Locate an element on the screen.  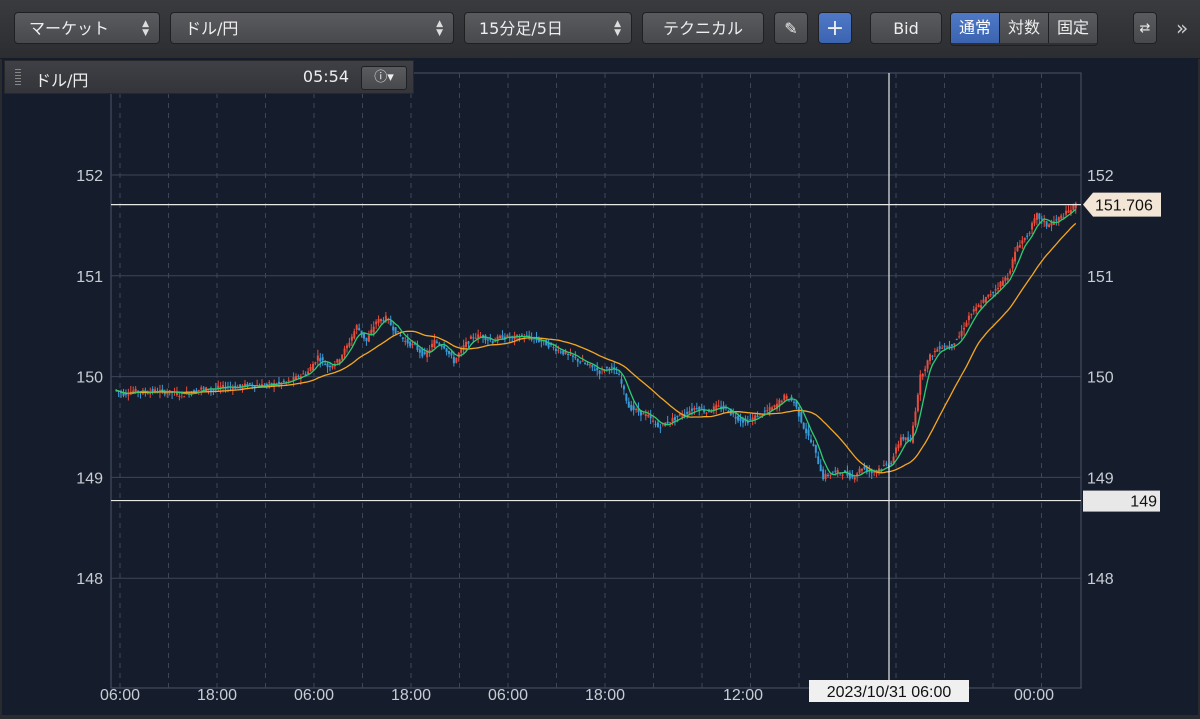
scale-mode-log: 対数 is located at coordinates (1025, 28).